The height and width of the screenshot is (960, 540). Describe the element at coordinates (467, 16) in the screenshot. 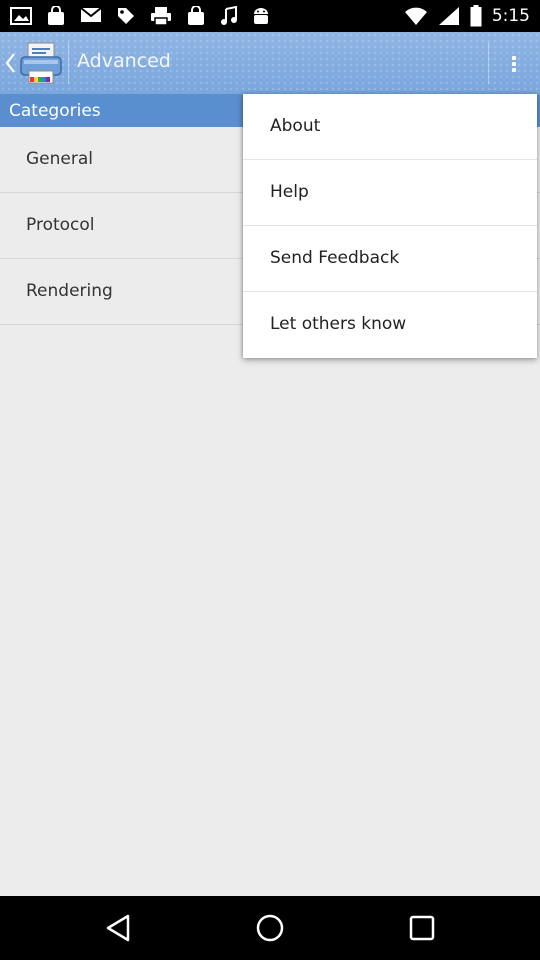

I see `system-icons: 5:15` at that location.